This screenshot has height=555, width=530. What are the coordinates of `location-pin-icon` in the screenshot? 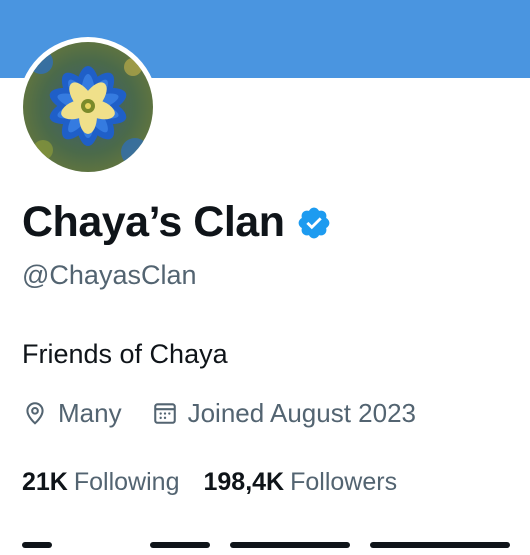 It's located at (35, 413).